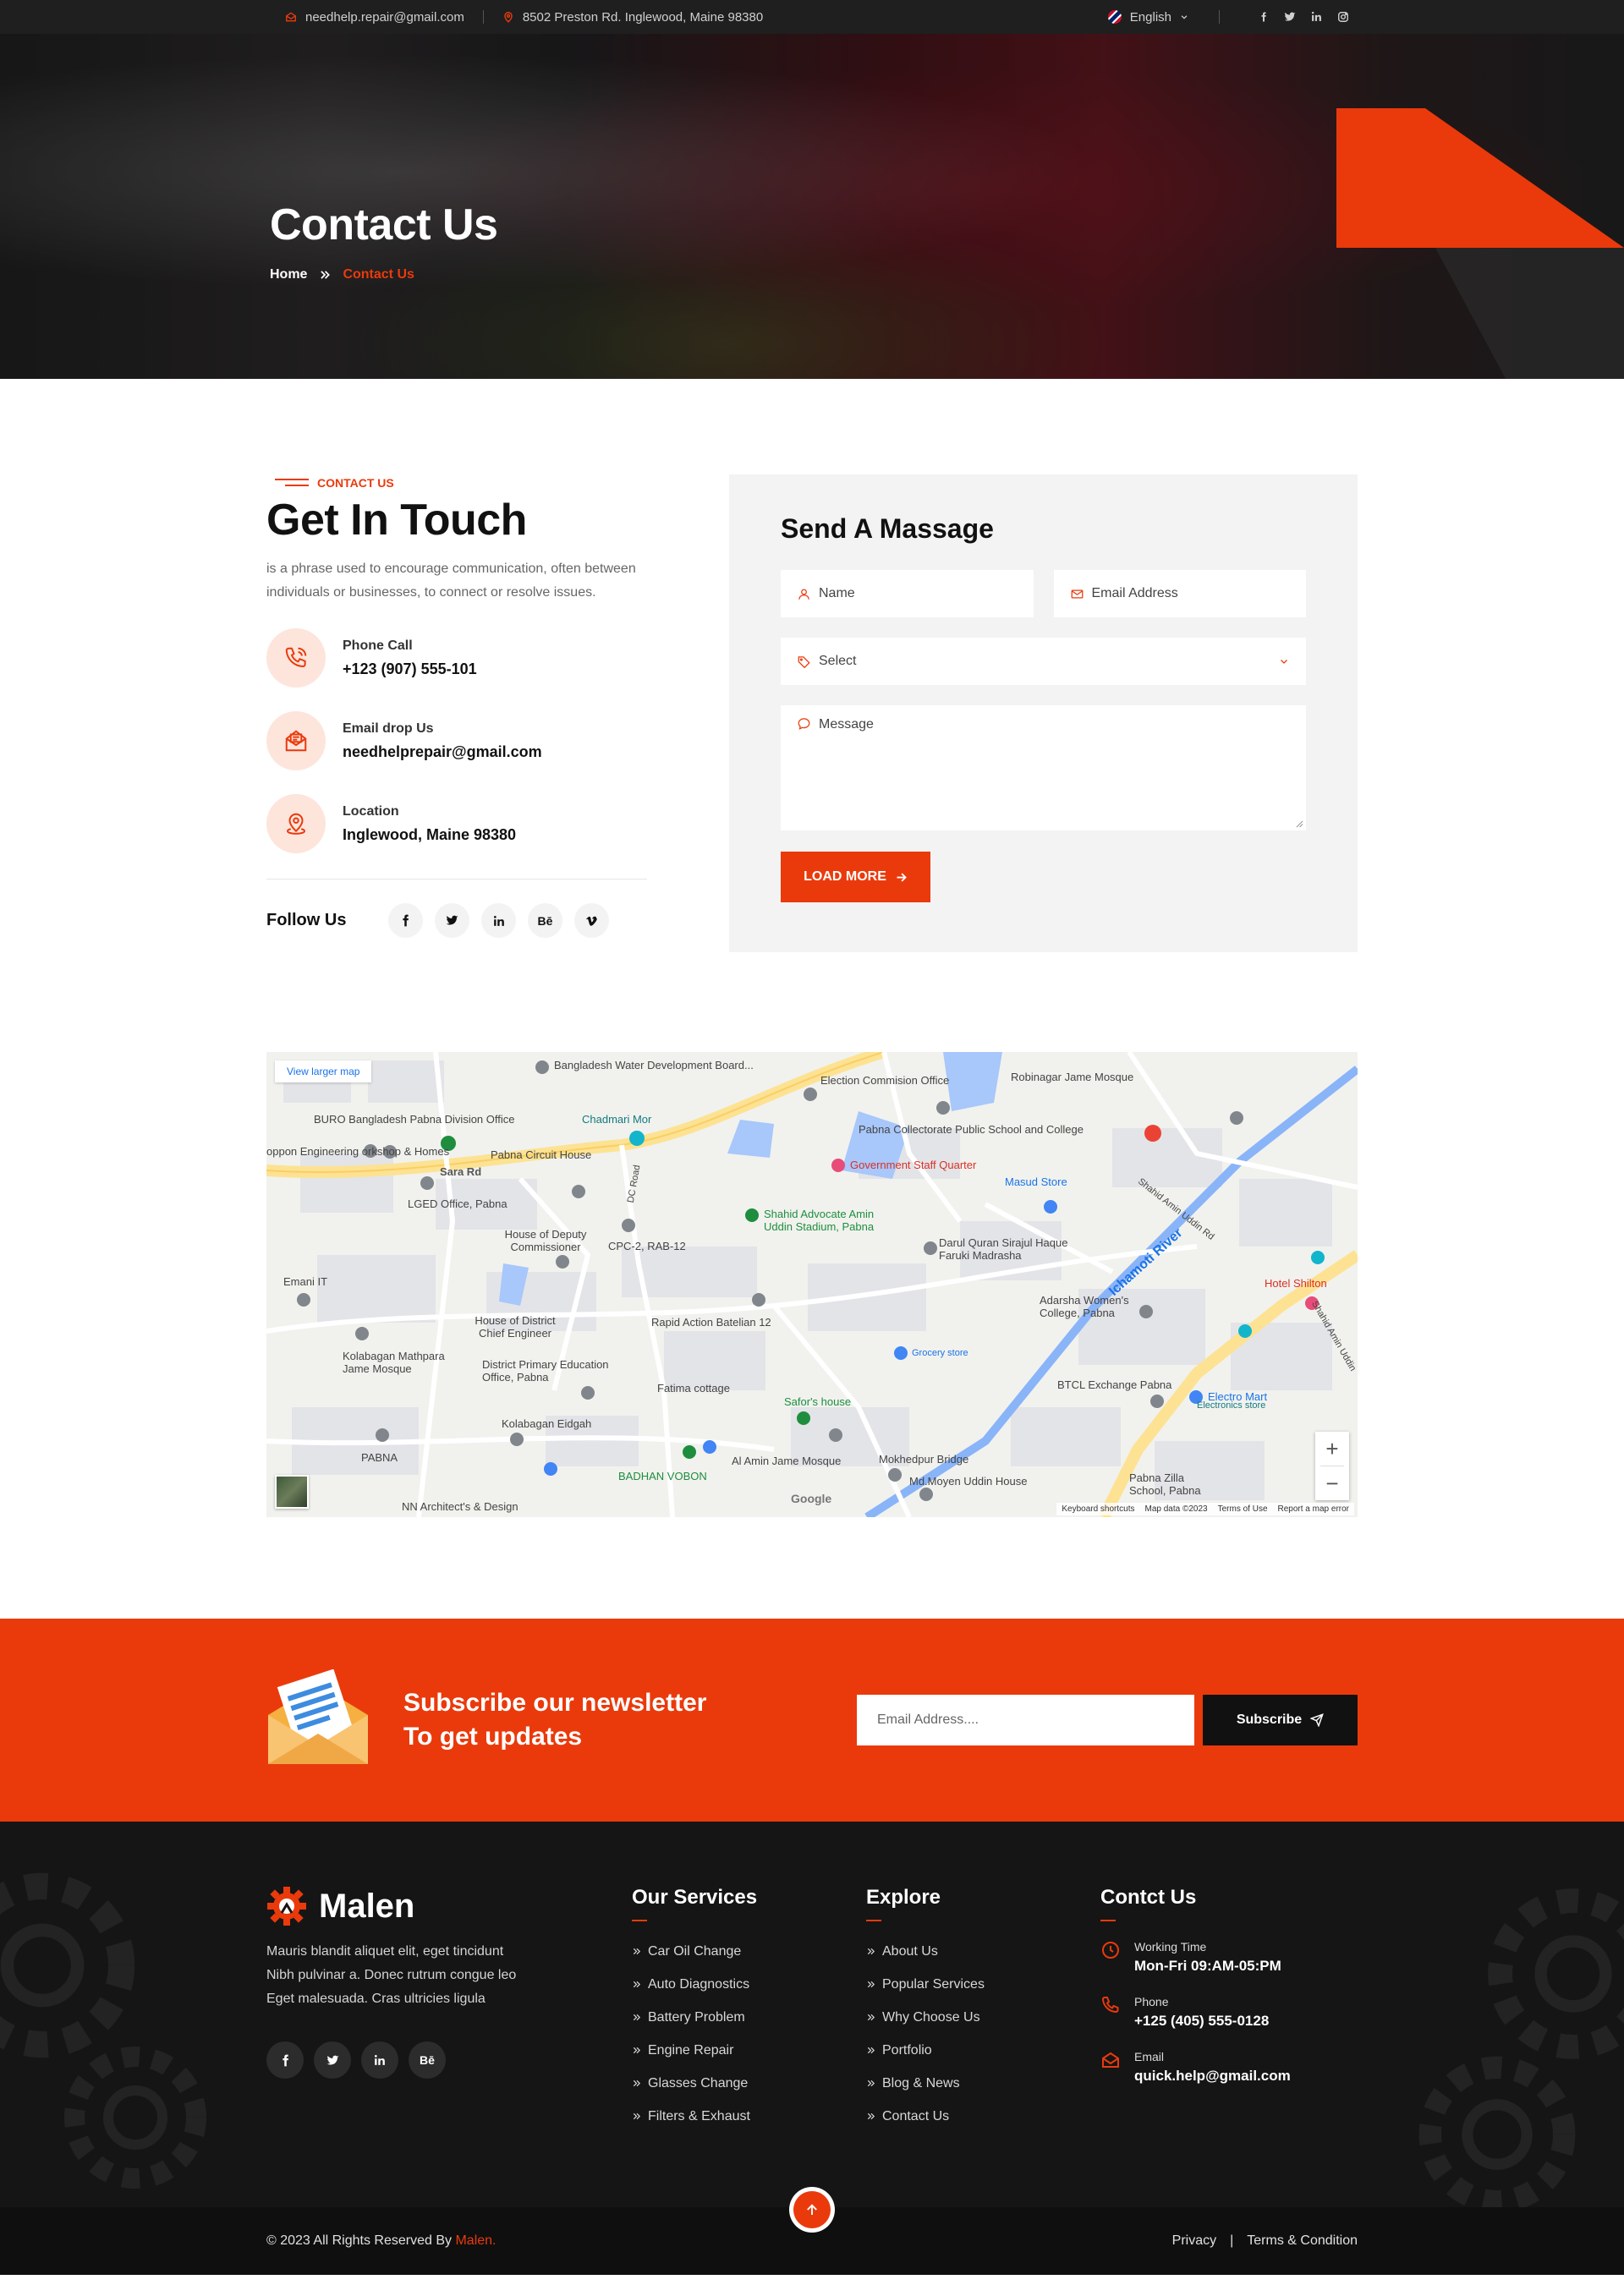 This screenshot has width=1624, height=2296. What do you see at coordinates (1332, 1449) in the screenshot?
I see `zoom-in-button: +` at bounding box center [1332, 1449].